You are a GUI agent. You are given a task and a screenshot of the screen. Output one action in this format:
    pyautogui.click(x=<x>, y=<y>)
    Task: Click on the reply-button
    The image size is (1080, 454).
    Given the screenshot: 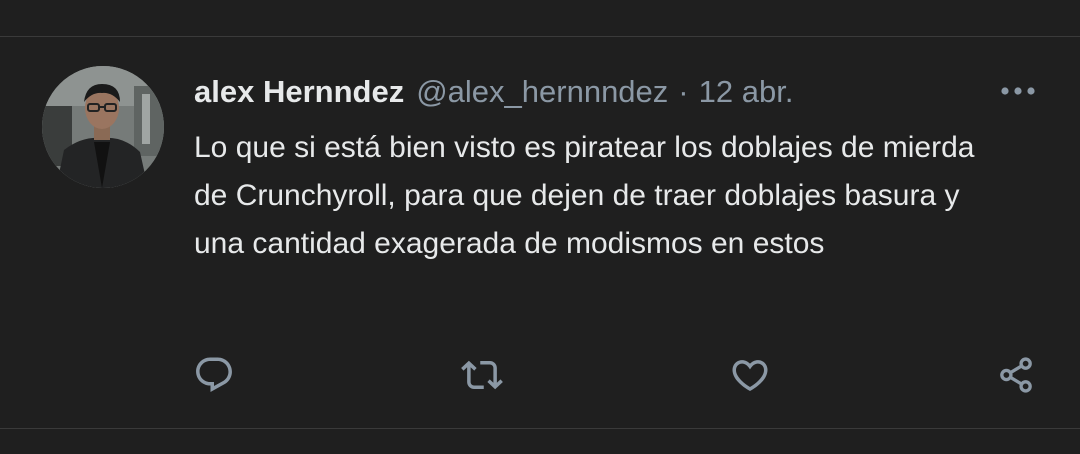 What is the action you would take?
    pyautogui.click(x=214, y=375)
    